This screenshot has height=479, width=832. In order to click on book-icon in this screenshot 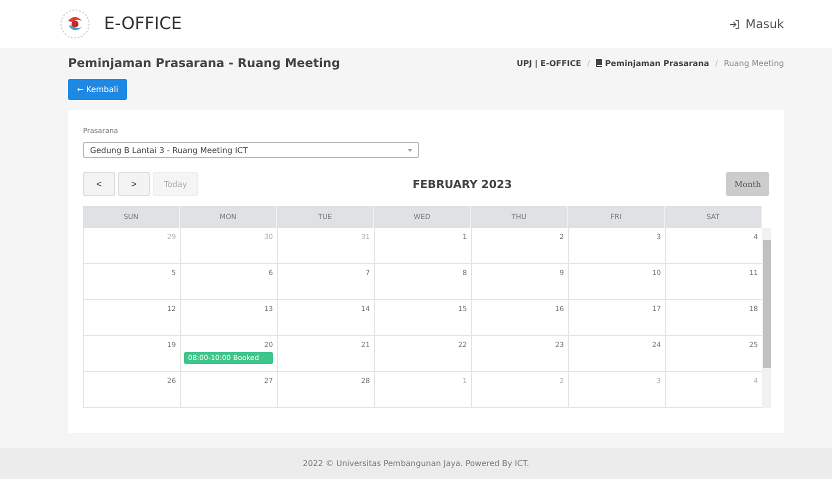, I will do `click(599, 63)`.